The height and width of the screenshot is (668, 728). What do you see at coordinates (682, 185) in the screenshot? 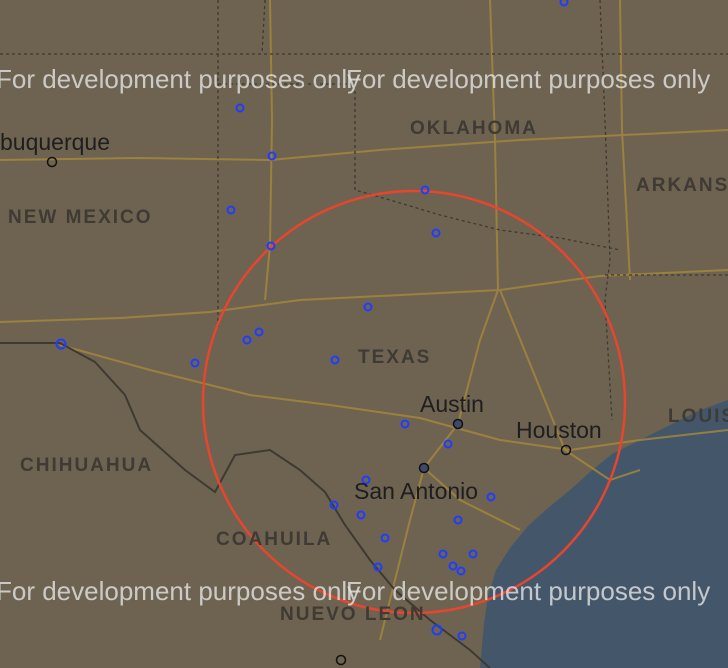
I see `region-label-arkansas: ARKANS` at bounding box center [682, 185].